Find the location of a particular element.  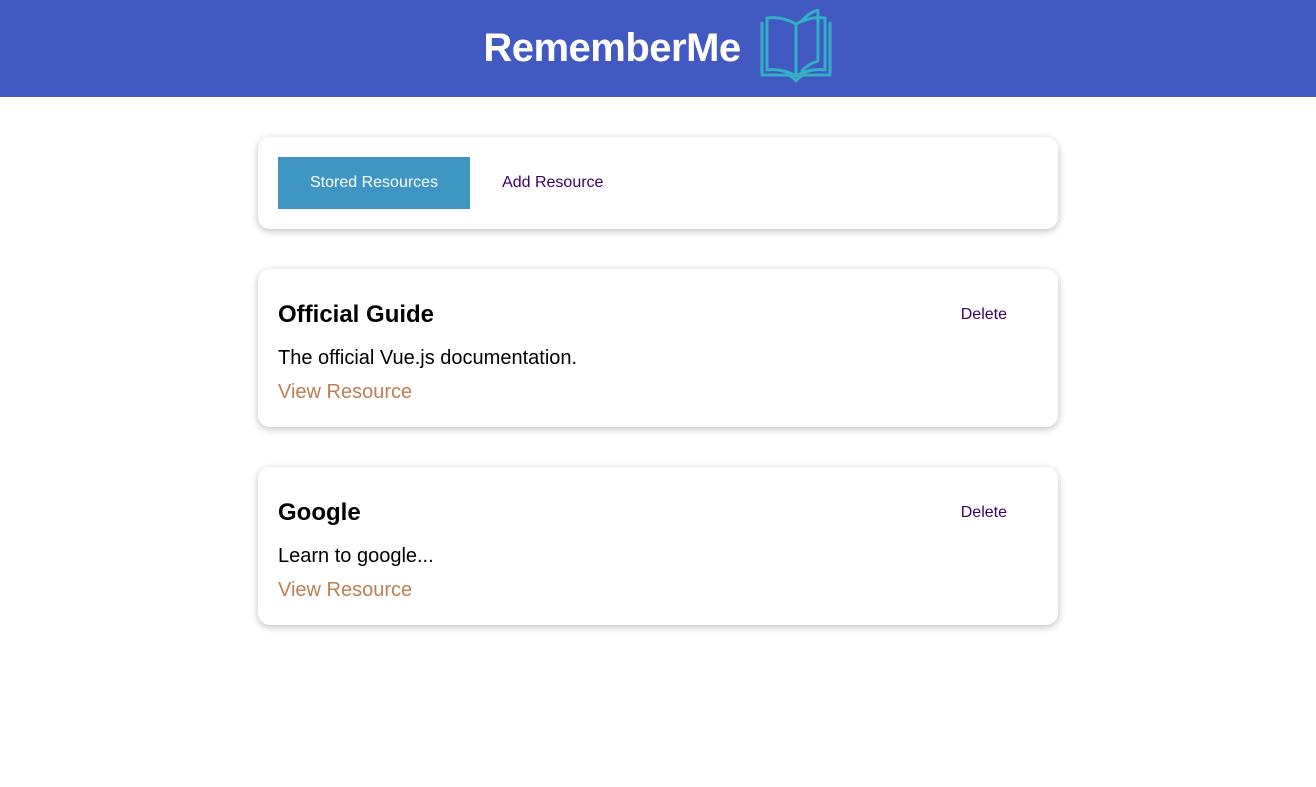

resource-header: Google Delete is located at coordinates (658, 513).